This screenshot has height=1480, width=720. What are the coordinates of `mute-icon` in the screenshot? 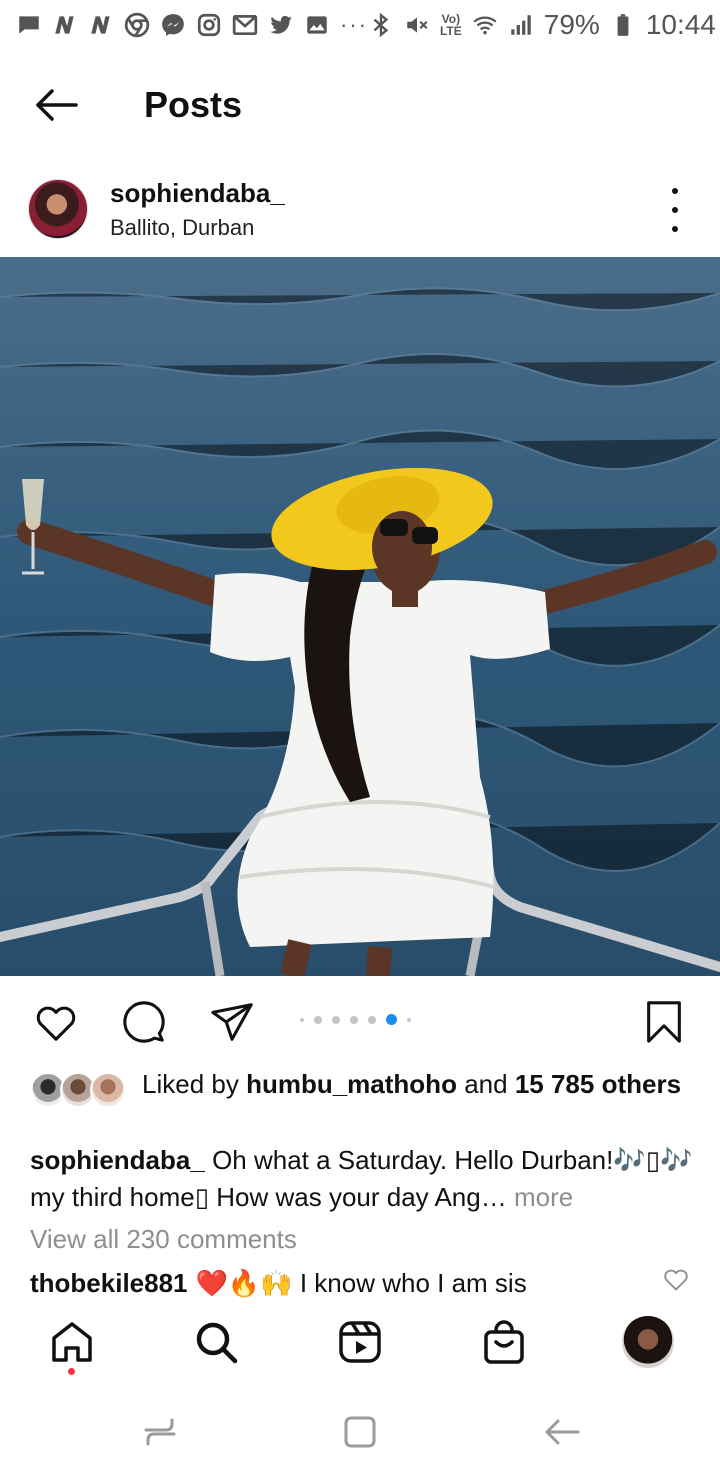 It's located at (417, 25).